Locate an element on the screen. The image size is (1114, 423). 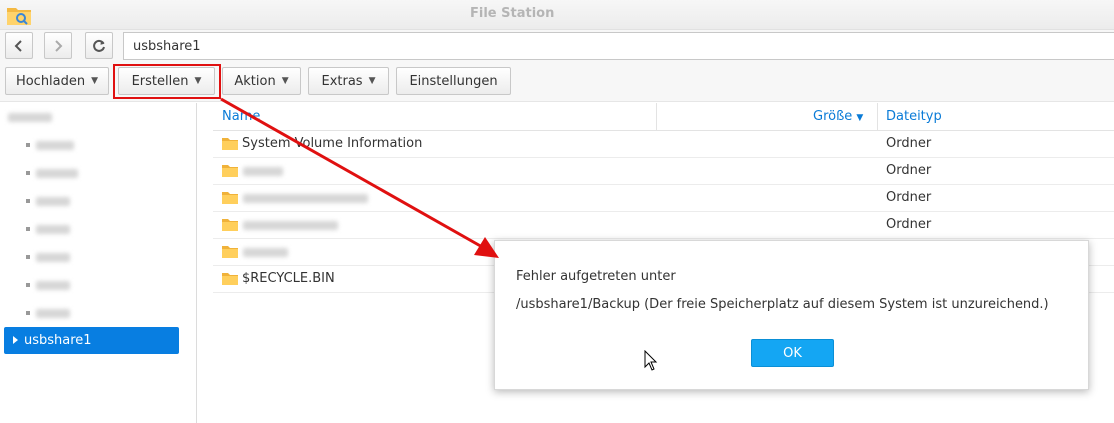
column-header-size: Größe ▼ is located at coordinates (838, 116).